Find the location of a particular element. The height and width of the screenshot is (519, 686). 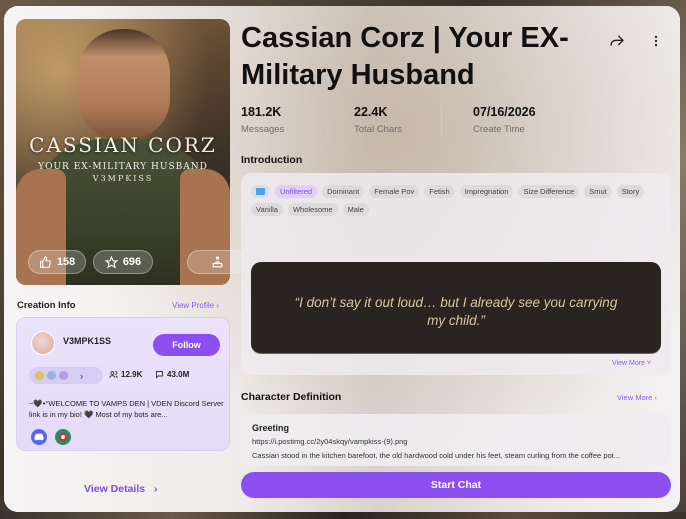

discord-icon is located at coordinates (39, 437).